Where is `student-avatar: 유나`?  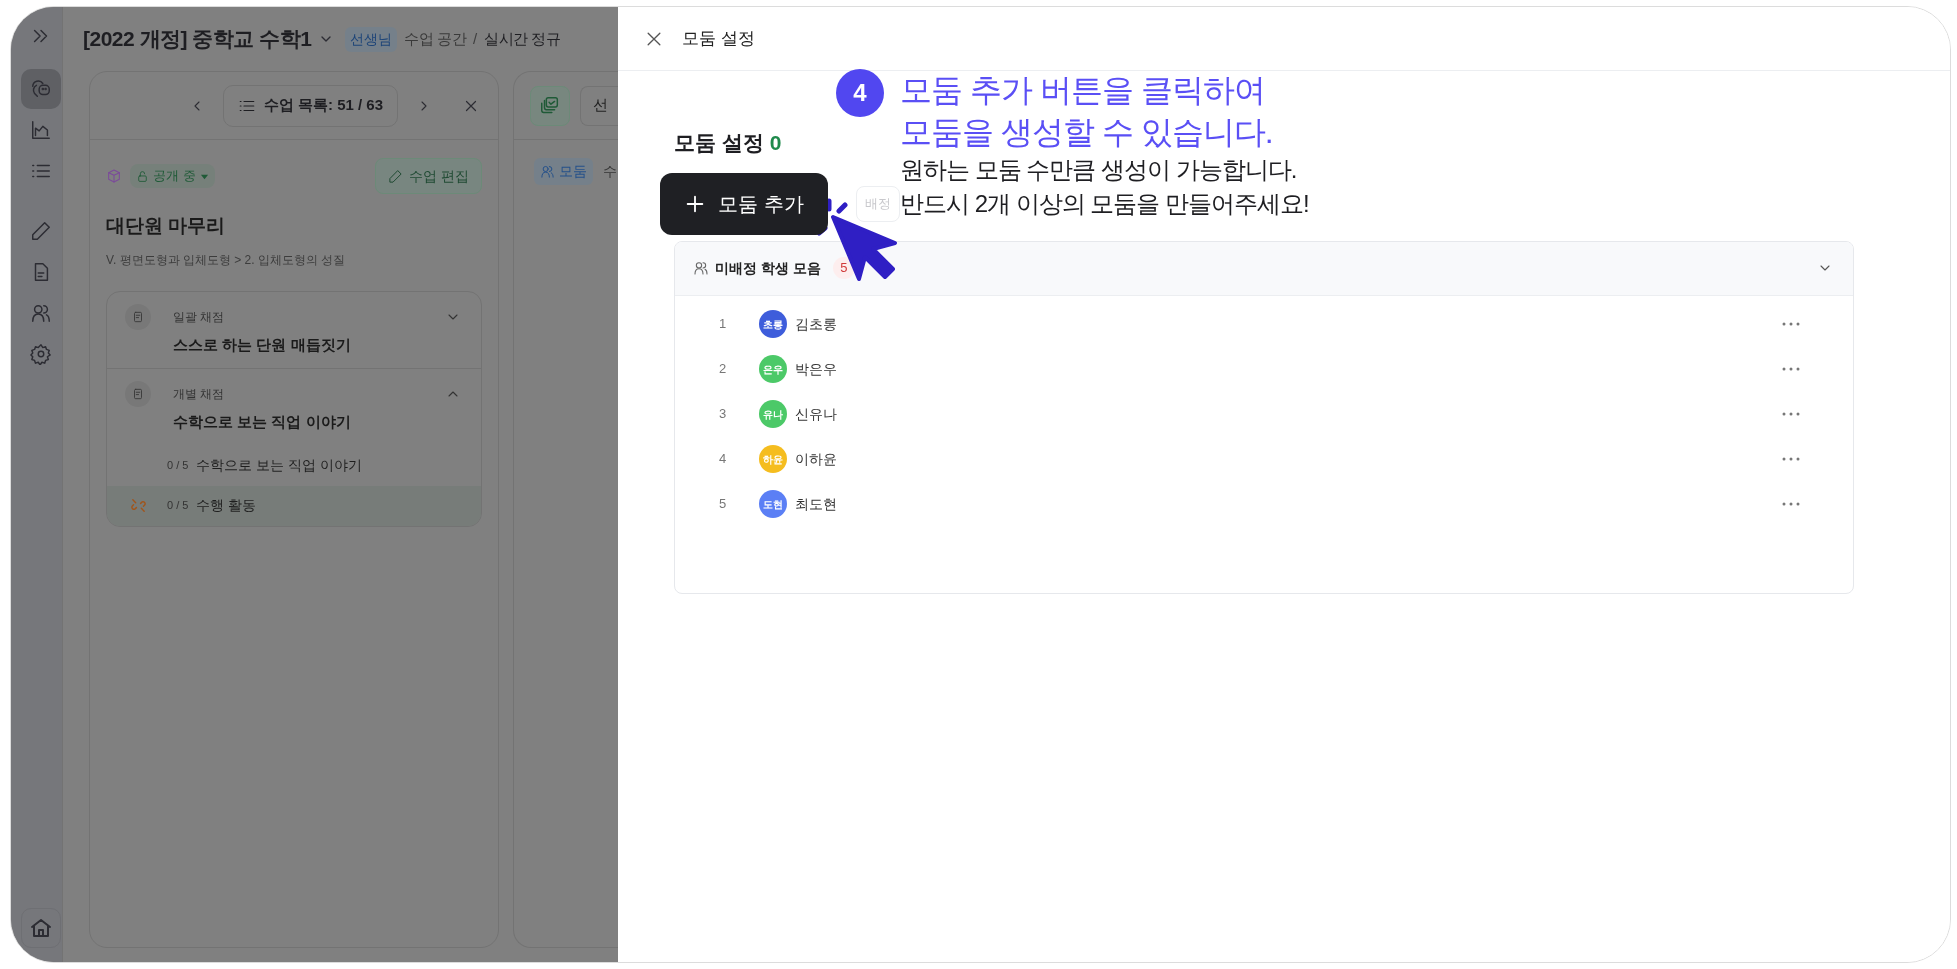
student-avatar: 유나 is located at coordinates (773, 414).